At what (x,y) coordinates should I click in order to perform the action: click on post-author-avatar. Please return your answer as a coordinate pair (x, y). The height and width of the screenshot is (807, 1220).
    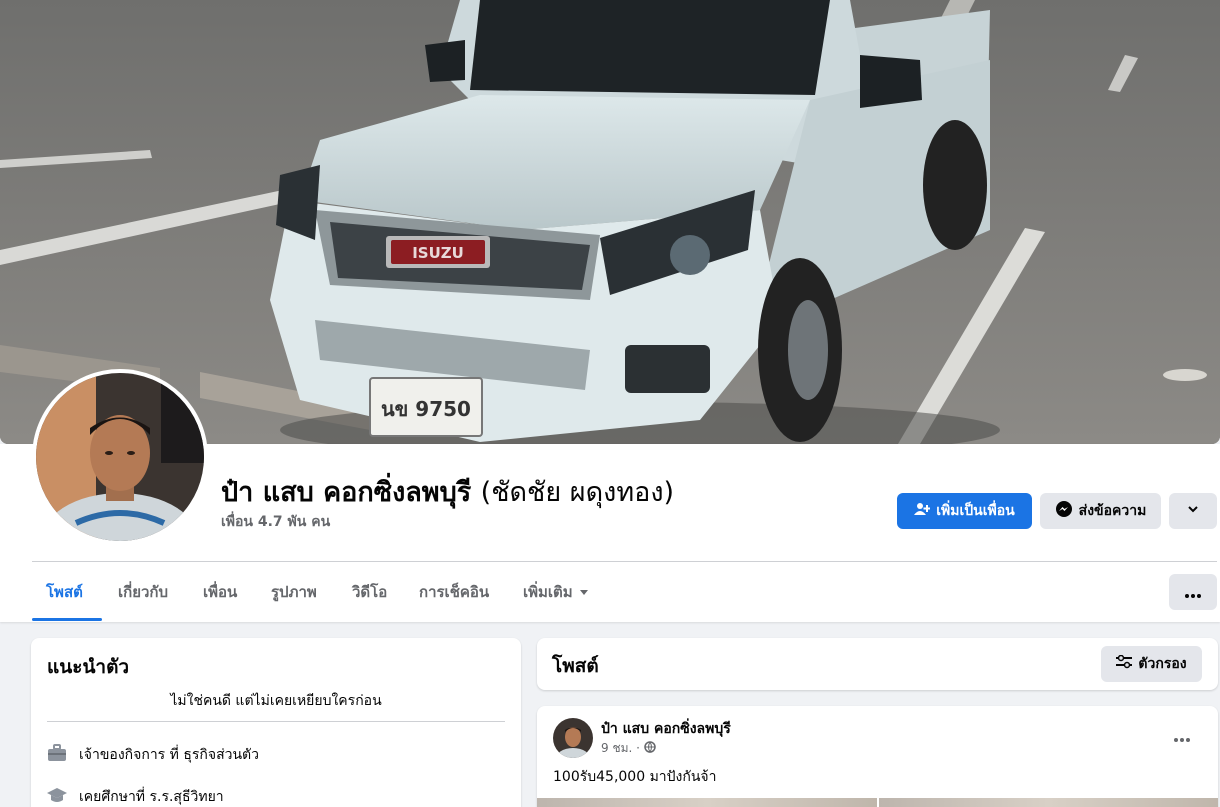
    Looking at the image, I should click on (573, 738).